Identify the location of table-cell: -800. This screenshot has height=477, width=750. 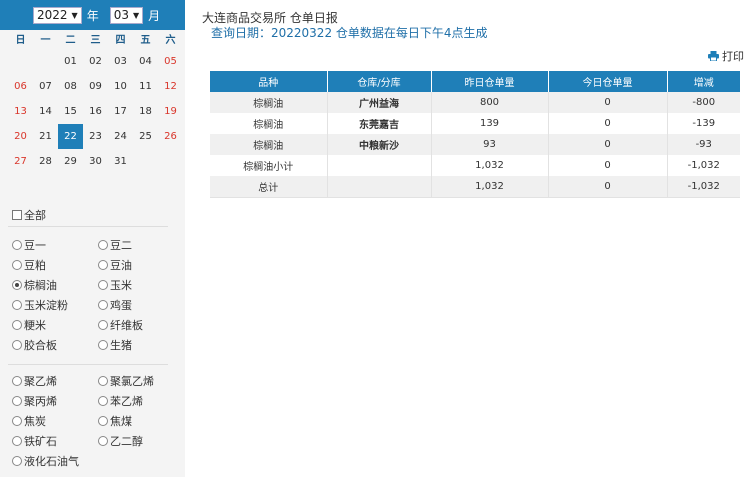
(703, 102).